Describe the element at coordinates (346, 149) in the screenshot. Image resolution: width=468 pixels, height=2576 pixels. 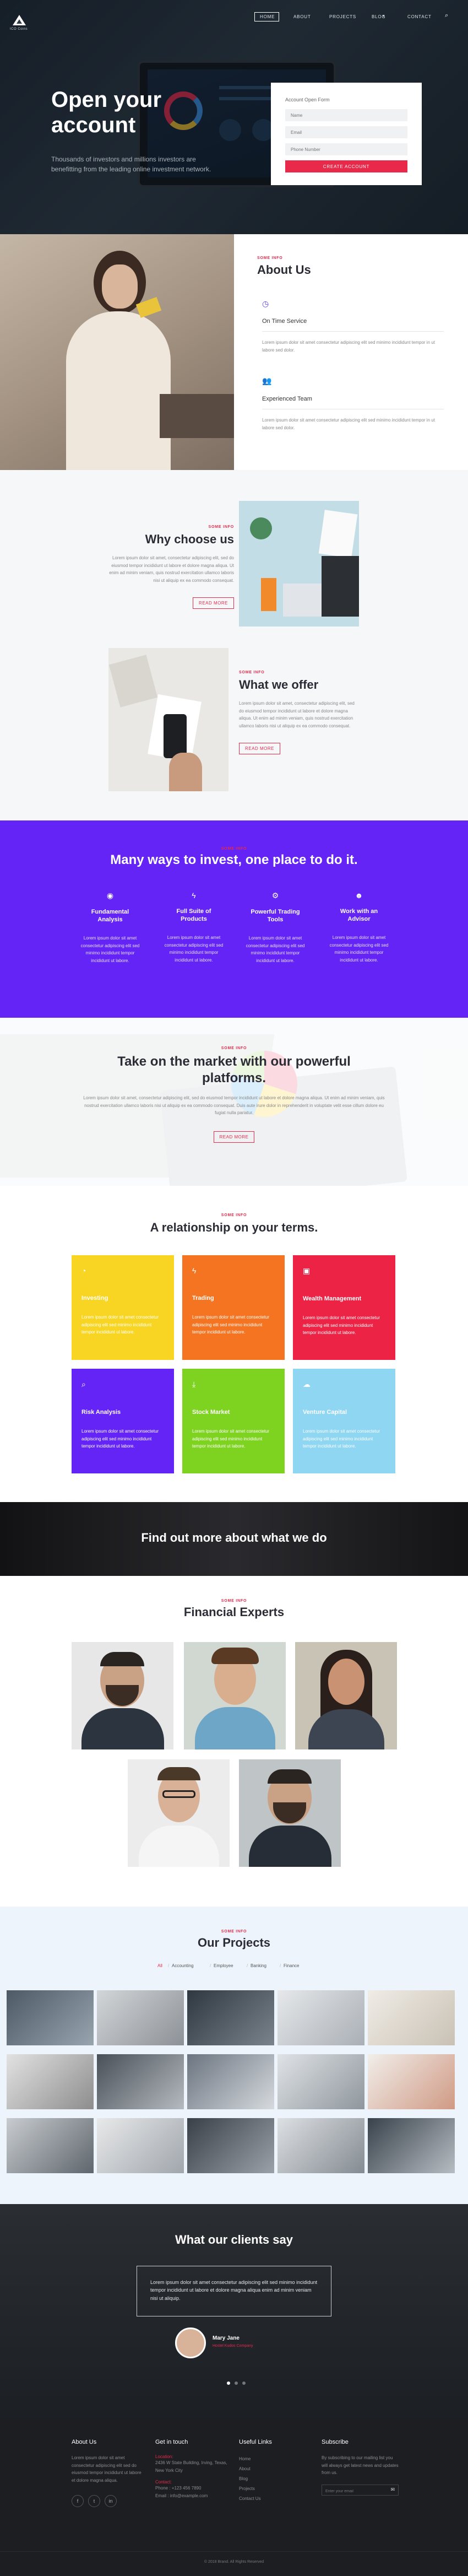
I see `phone-field` at that location.